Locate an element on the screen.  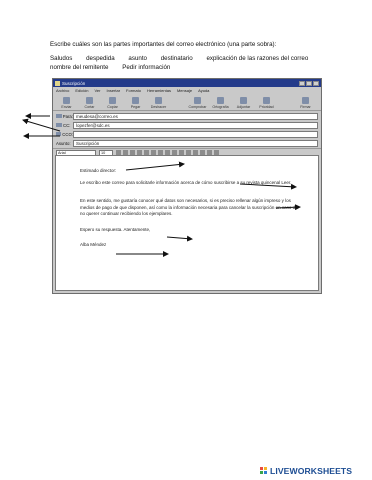
paste-icon is located at coordinates (135, 100).